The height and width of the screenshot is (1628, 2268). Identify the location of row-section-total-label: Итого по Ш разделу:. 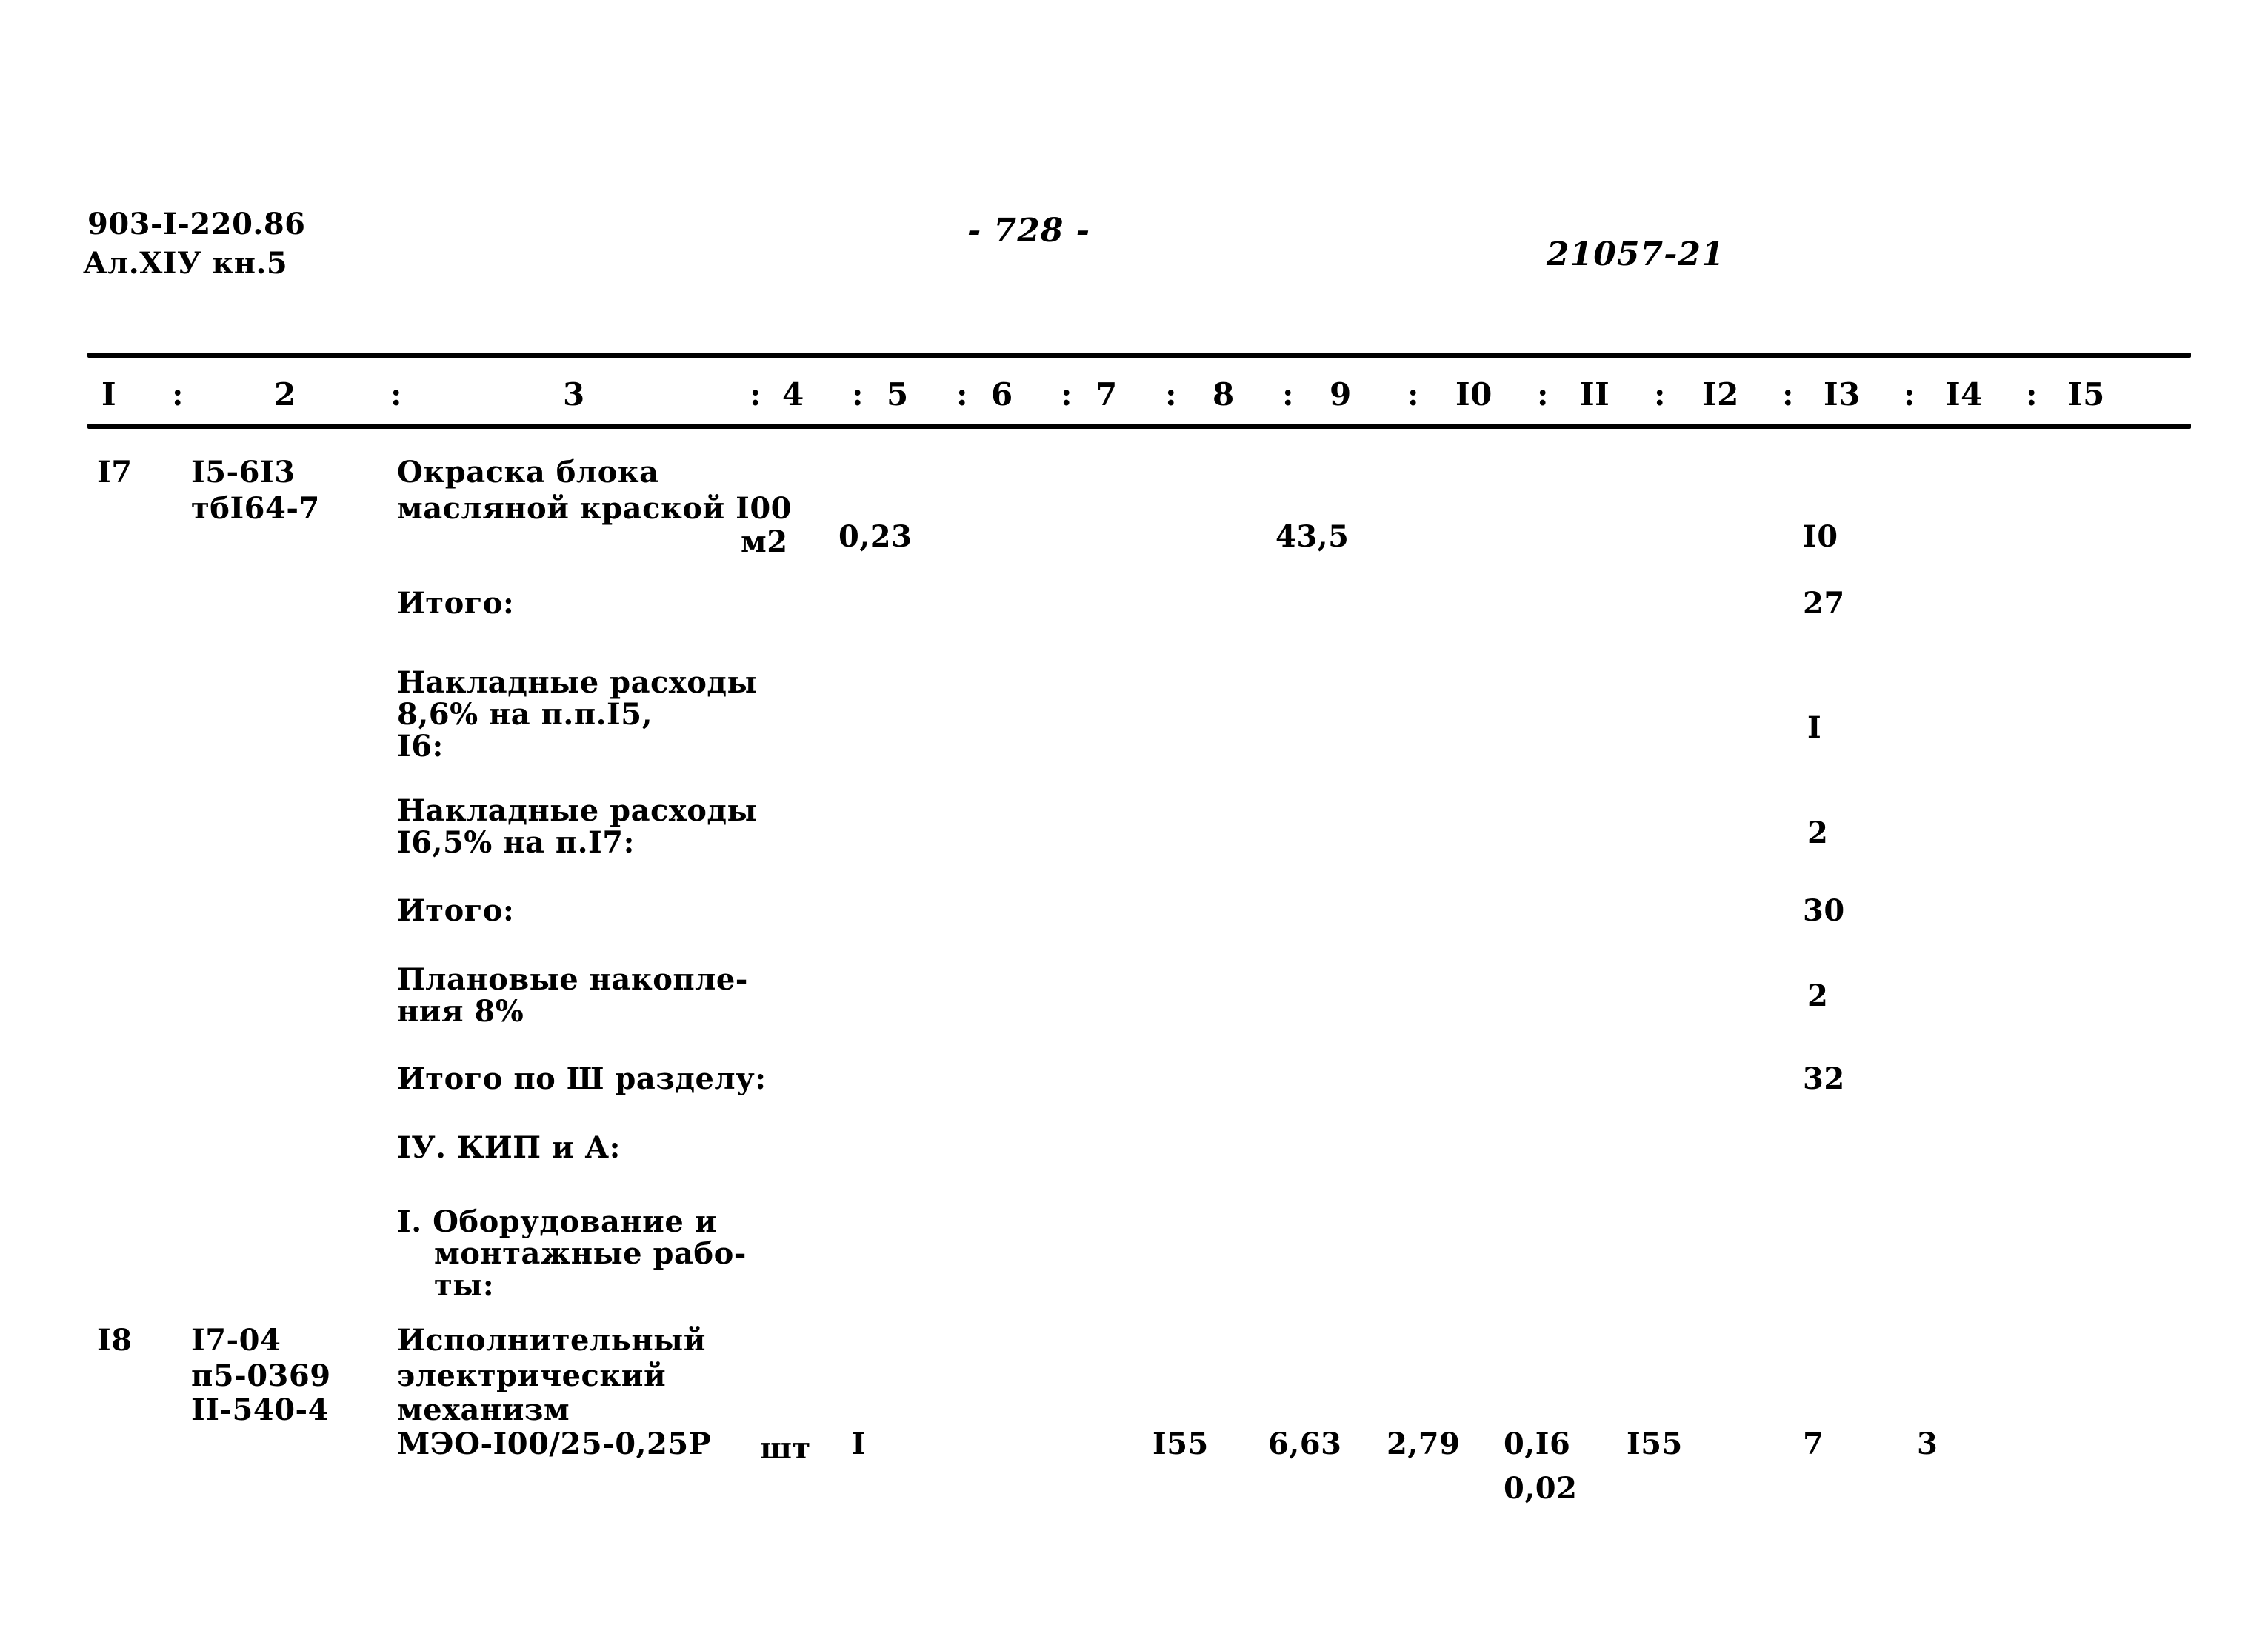
(582, 1078).